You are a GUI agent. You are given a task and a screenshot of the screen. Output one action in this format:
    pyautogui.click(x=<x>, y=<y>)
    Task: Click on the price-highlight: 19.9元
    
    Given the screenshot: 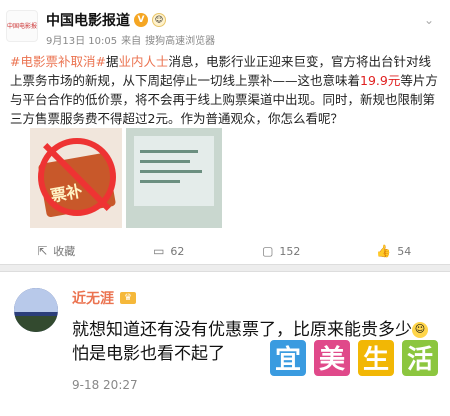 What is the action you would take?
    pyautogui.click(x=380, y=80)
    